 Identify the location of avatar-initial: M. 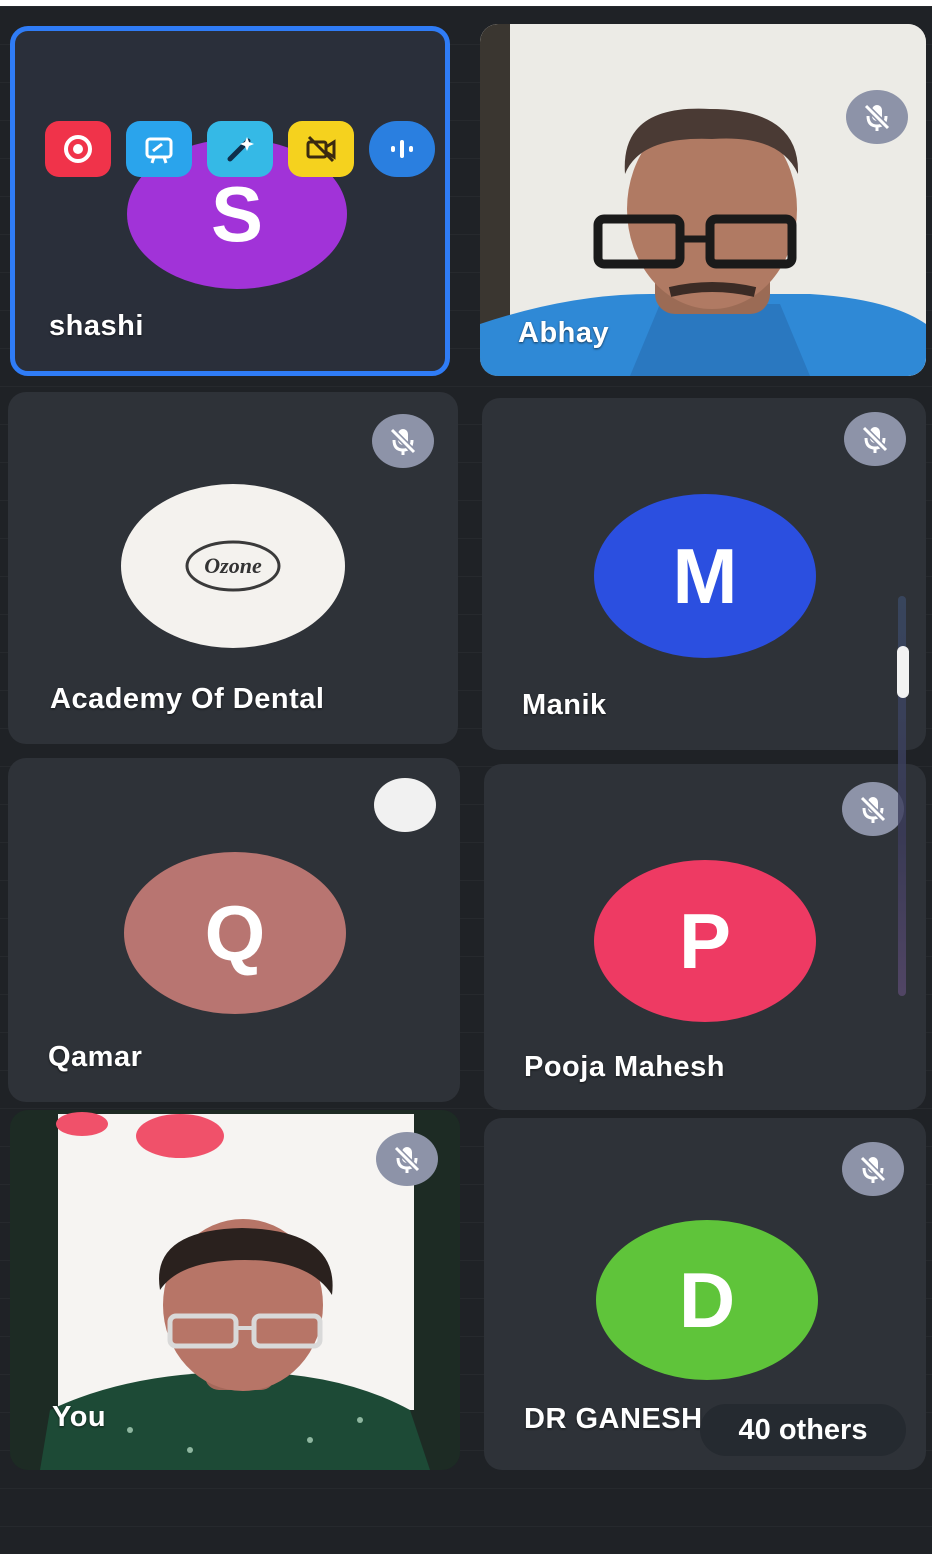
(705, 575).